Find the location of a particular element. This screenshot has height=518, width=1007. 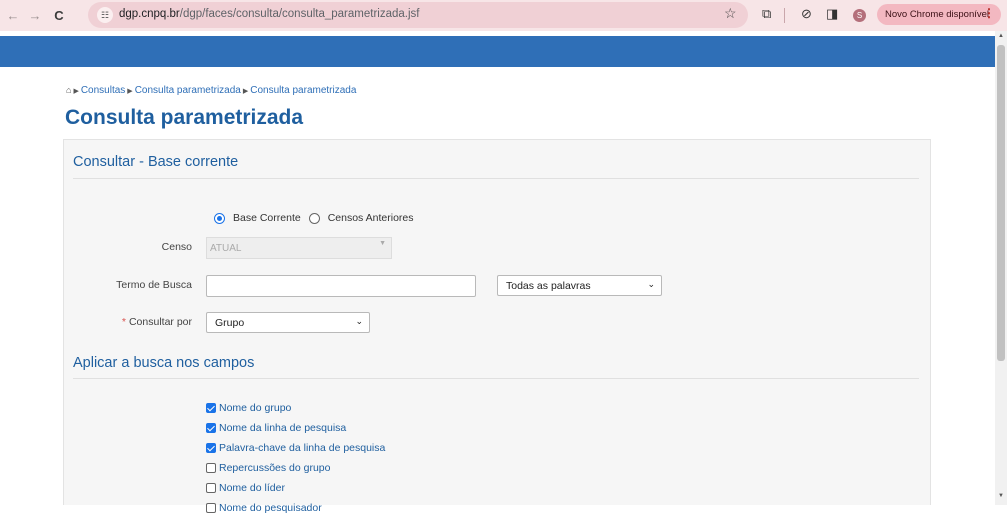

radio-censos-anteriores is located at coordinates (314, 218).